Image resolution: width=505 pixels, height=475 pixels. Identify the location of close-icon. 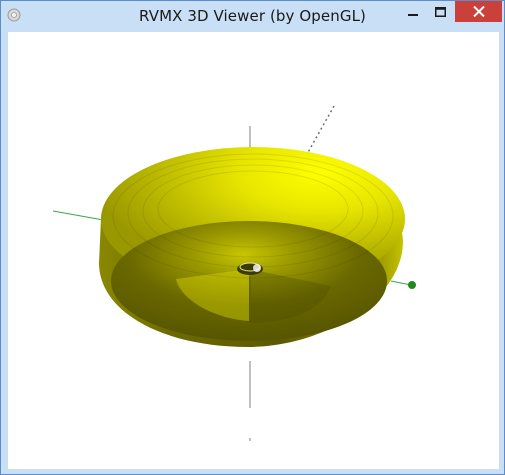
(478, 11).